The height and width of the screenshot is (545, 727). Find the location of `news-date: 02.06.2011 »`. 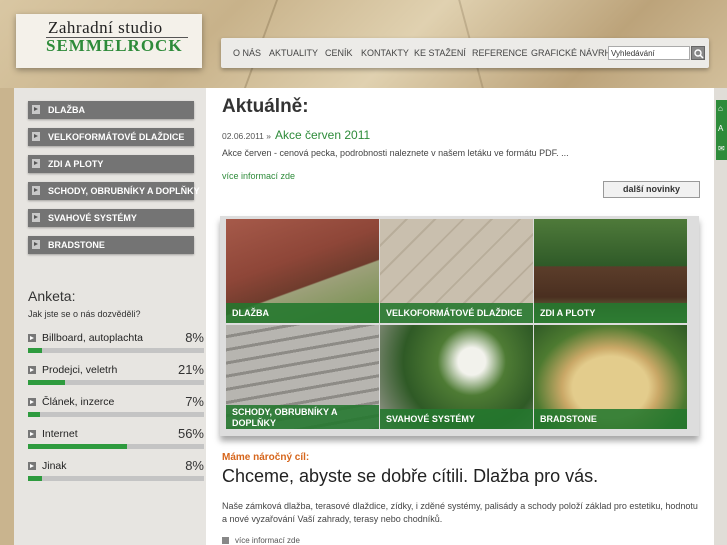

news-date: 02.06.2011 » is located at coordinates (246, 136).